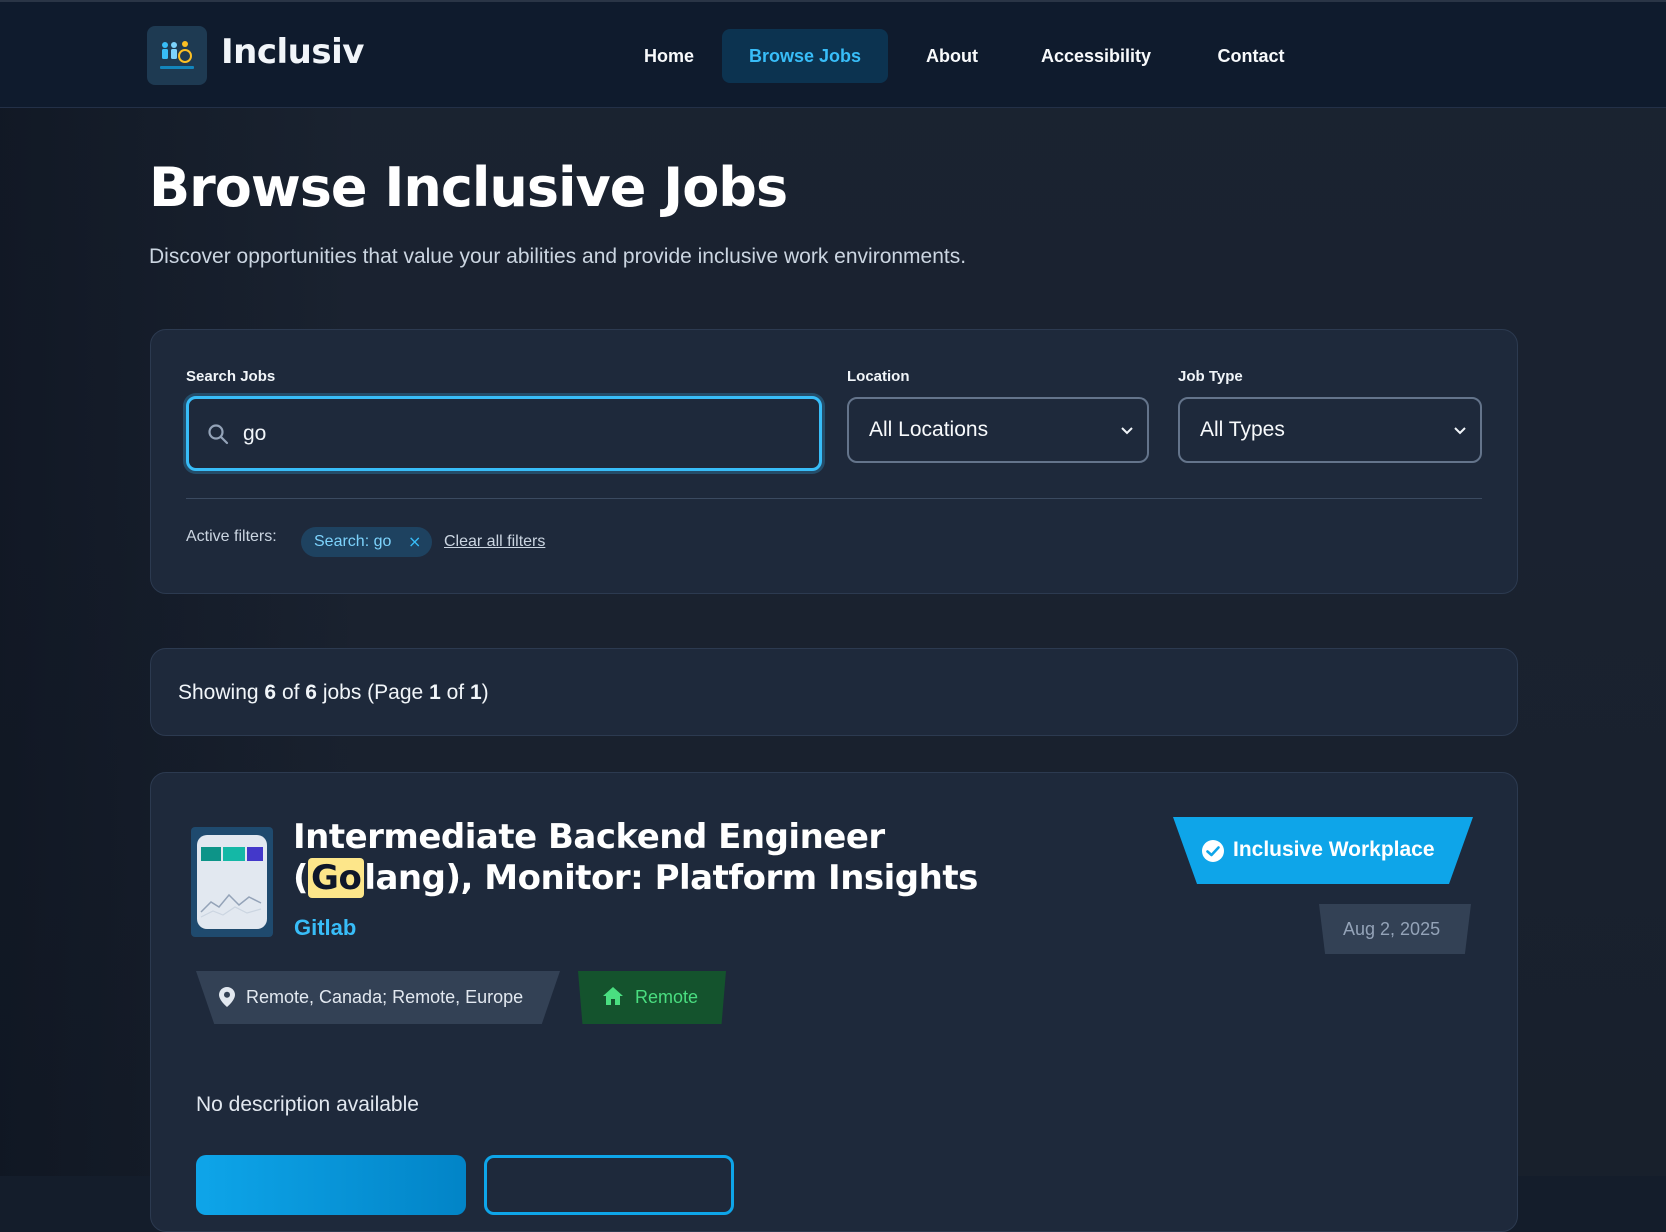  I want to click on work-mode-tag: Remote, so click(652, 997).